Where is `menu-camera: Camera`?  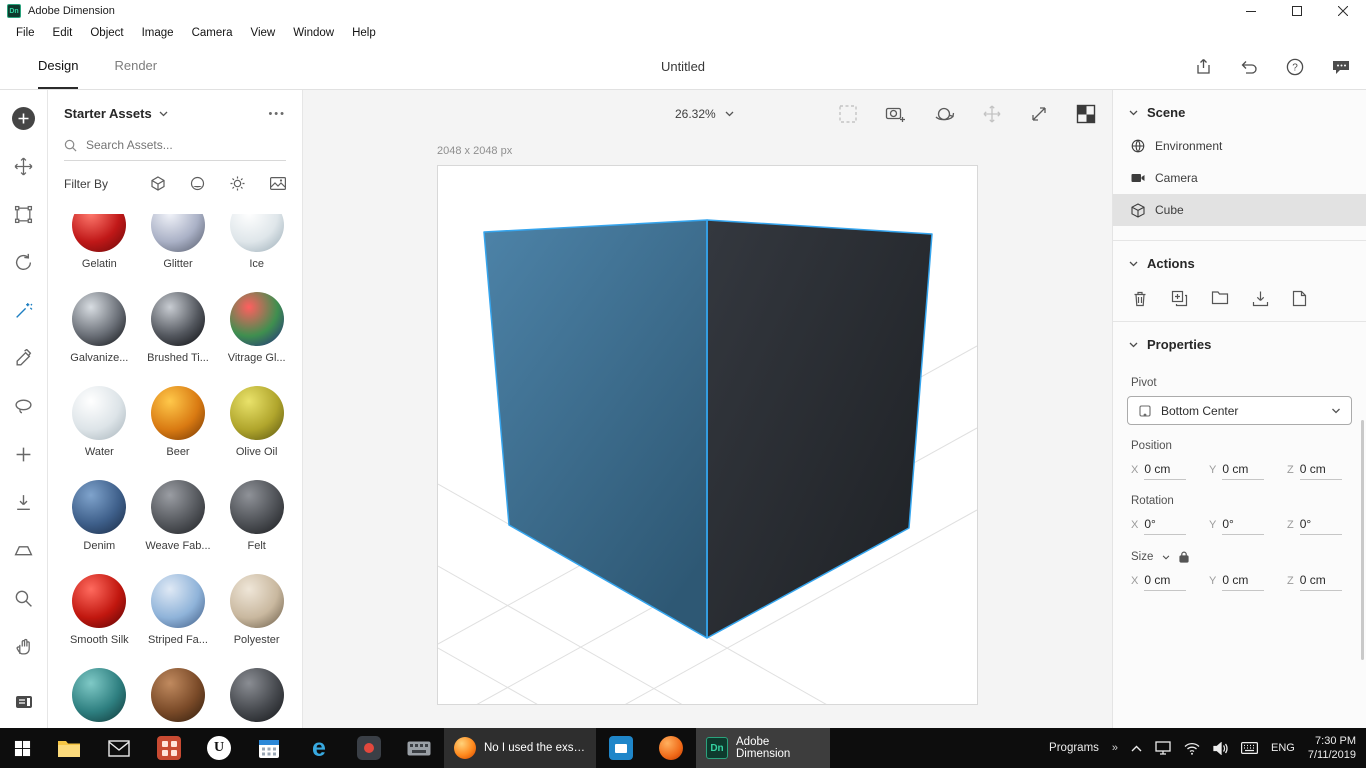
menu-camera: Camera is located at coordinates (212, 33).